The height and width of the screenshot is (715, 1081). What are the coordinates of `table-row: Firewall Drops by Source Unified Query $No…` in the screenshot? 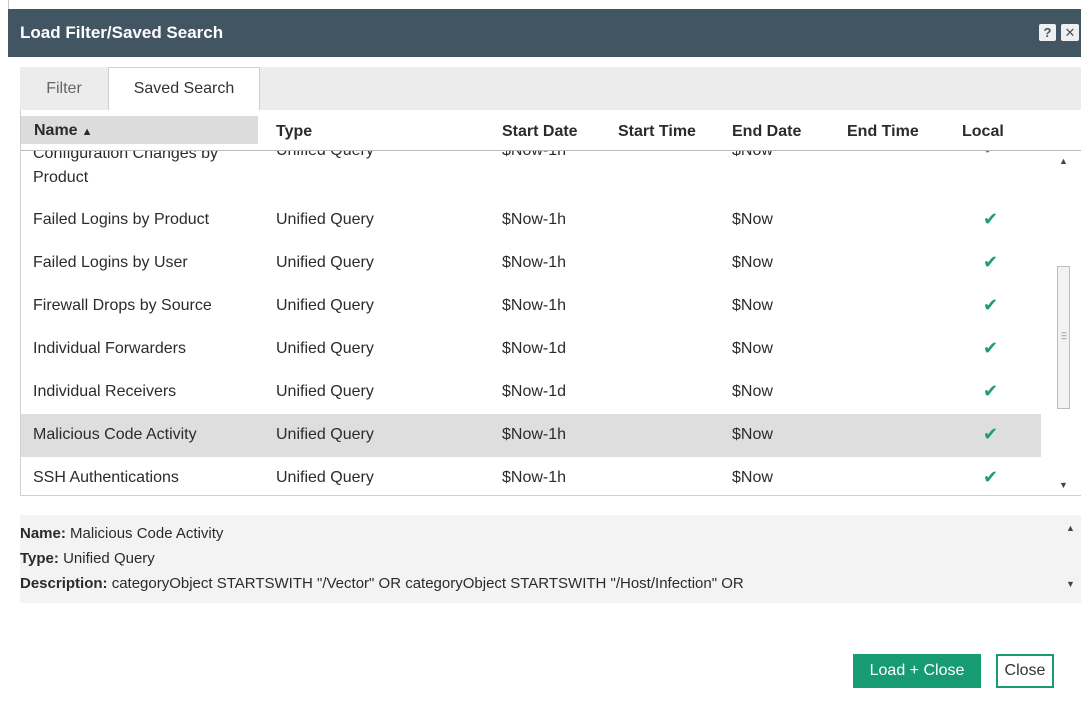 It's located at (531, 306).